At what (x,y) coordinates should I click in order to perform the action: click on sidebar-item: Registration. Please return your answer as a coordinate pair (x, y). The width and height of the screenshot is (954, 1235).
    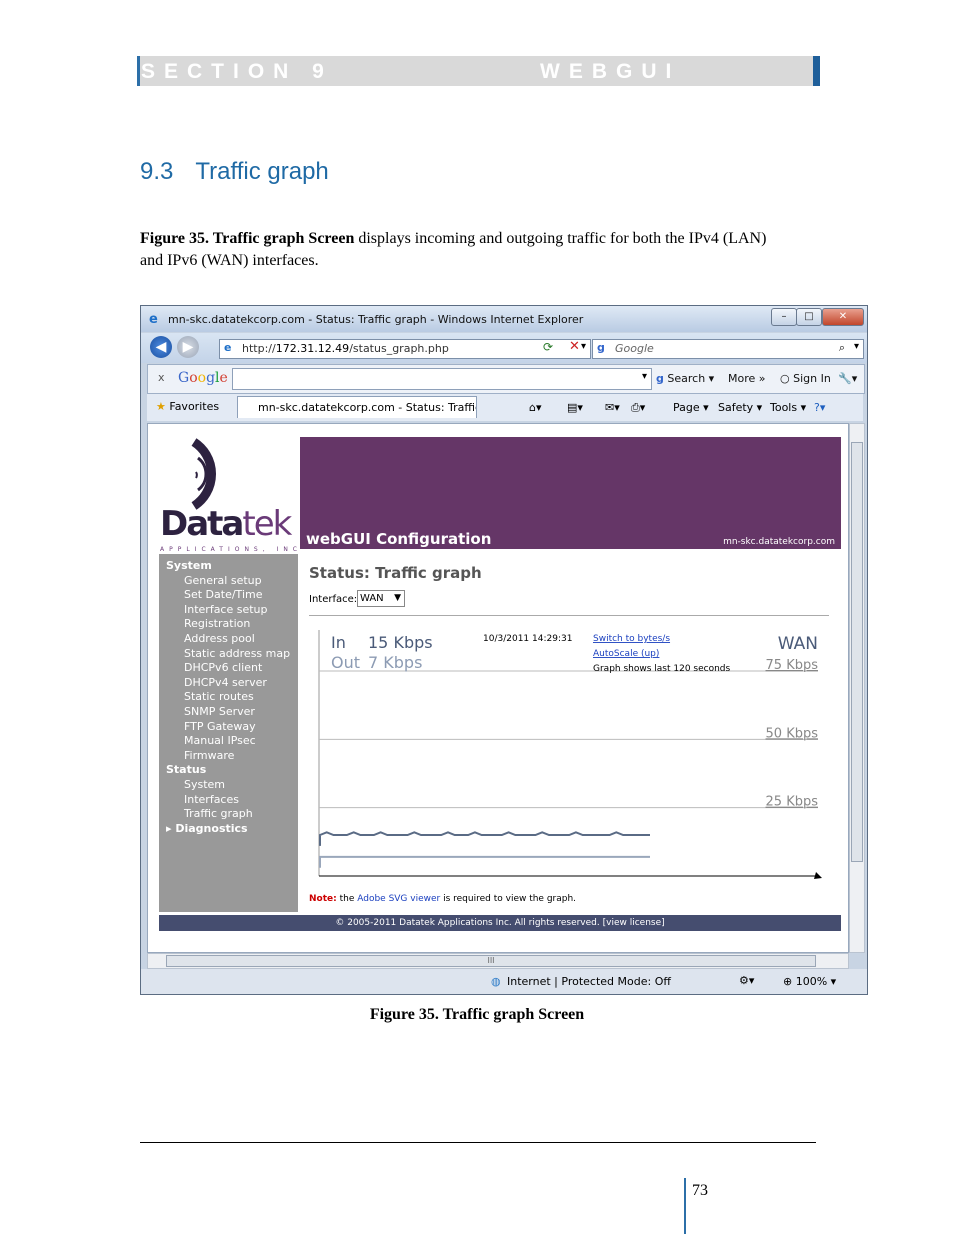
    Looking at the image, I should click on (217, 623).